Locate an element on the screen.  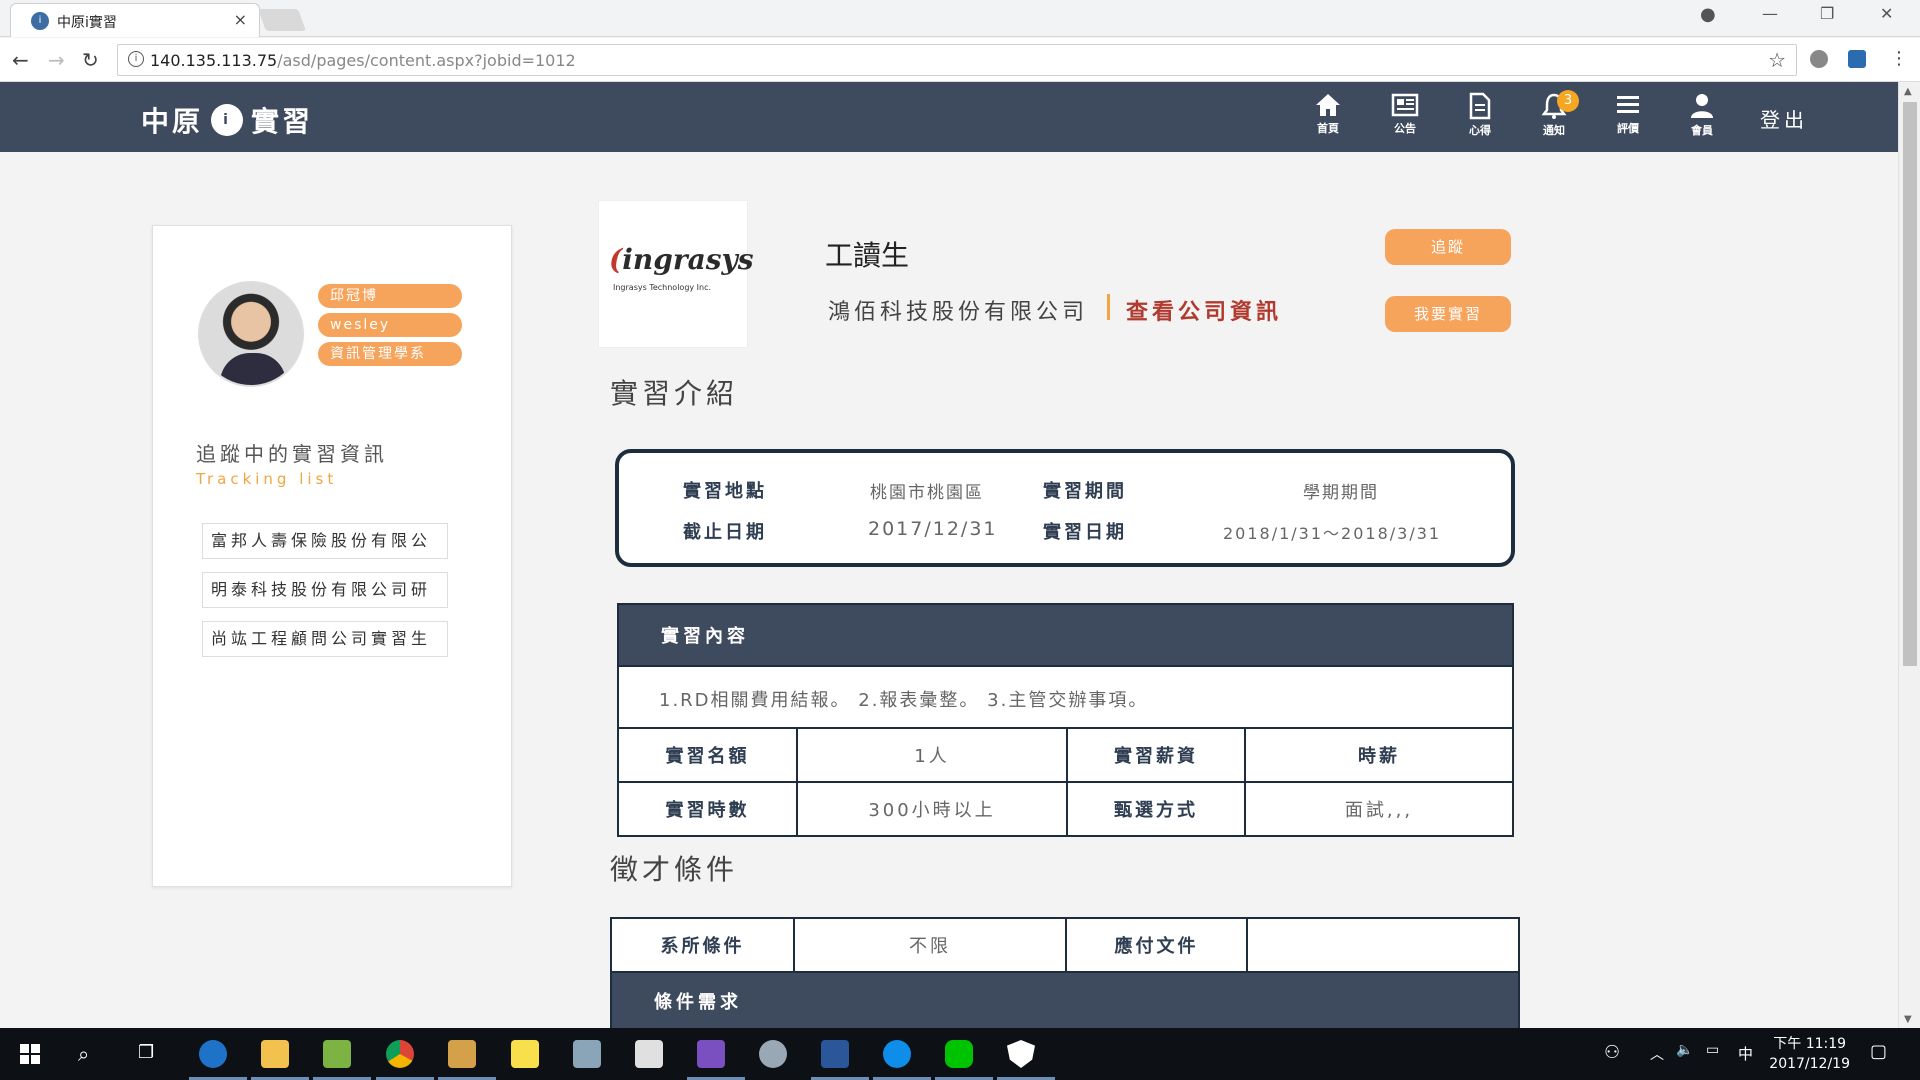
windows-taskbar: ⌕ ❐ ⚇ ︿ 🔈 ▭ 中 下午 11:19 2017/12/19 ▢ is located at coordinates (960, 1054).